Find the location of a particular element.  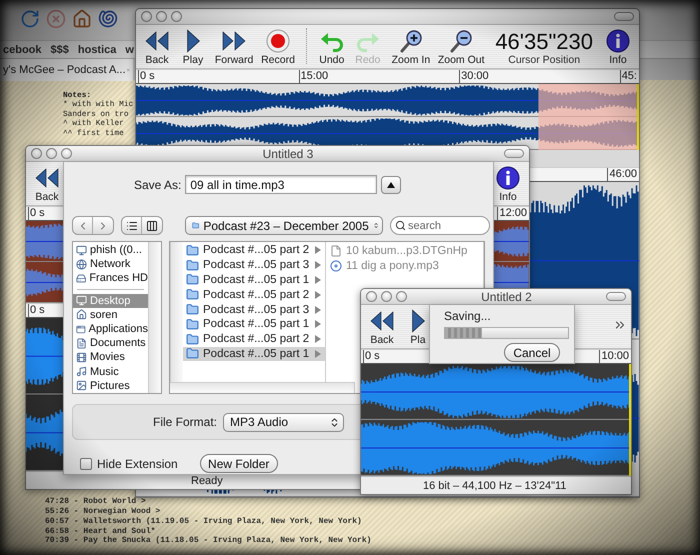

double-left-triangle-icon is located at coordinates (157, 41).